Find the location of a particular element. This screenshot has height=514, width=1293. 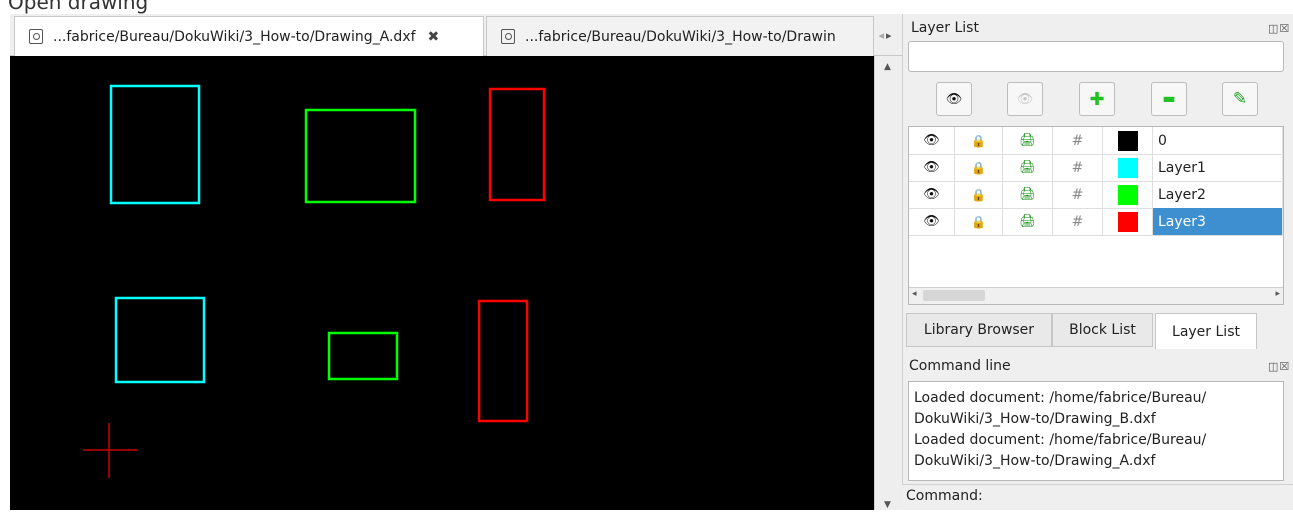

pencil-icon: ✎ is located at coordinates (1240, 99).